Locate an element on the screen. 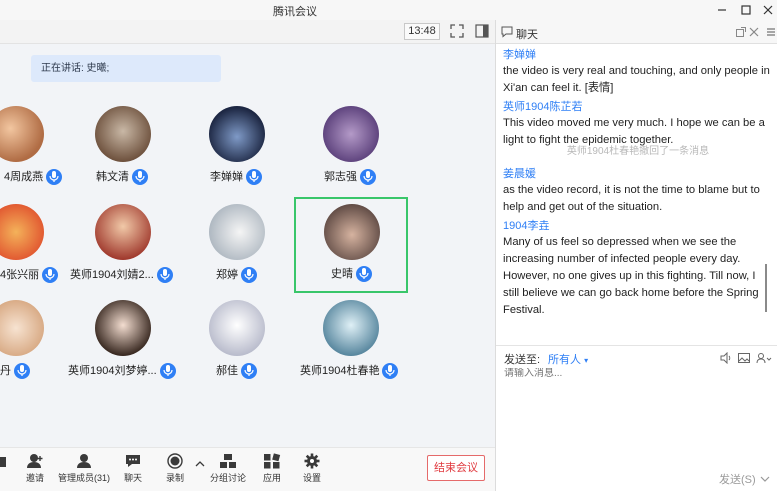 The height and width of the screenshot is (491, 777). maximize-icon is located at coordinates (746, 10).